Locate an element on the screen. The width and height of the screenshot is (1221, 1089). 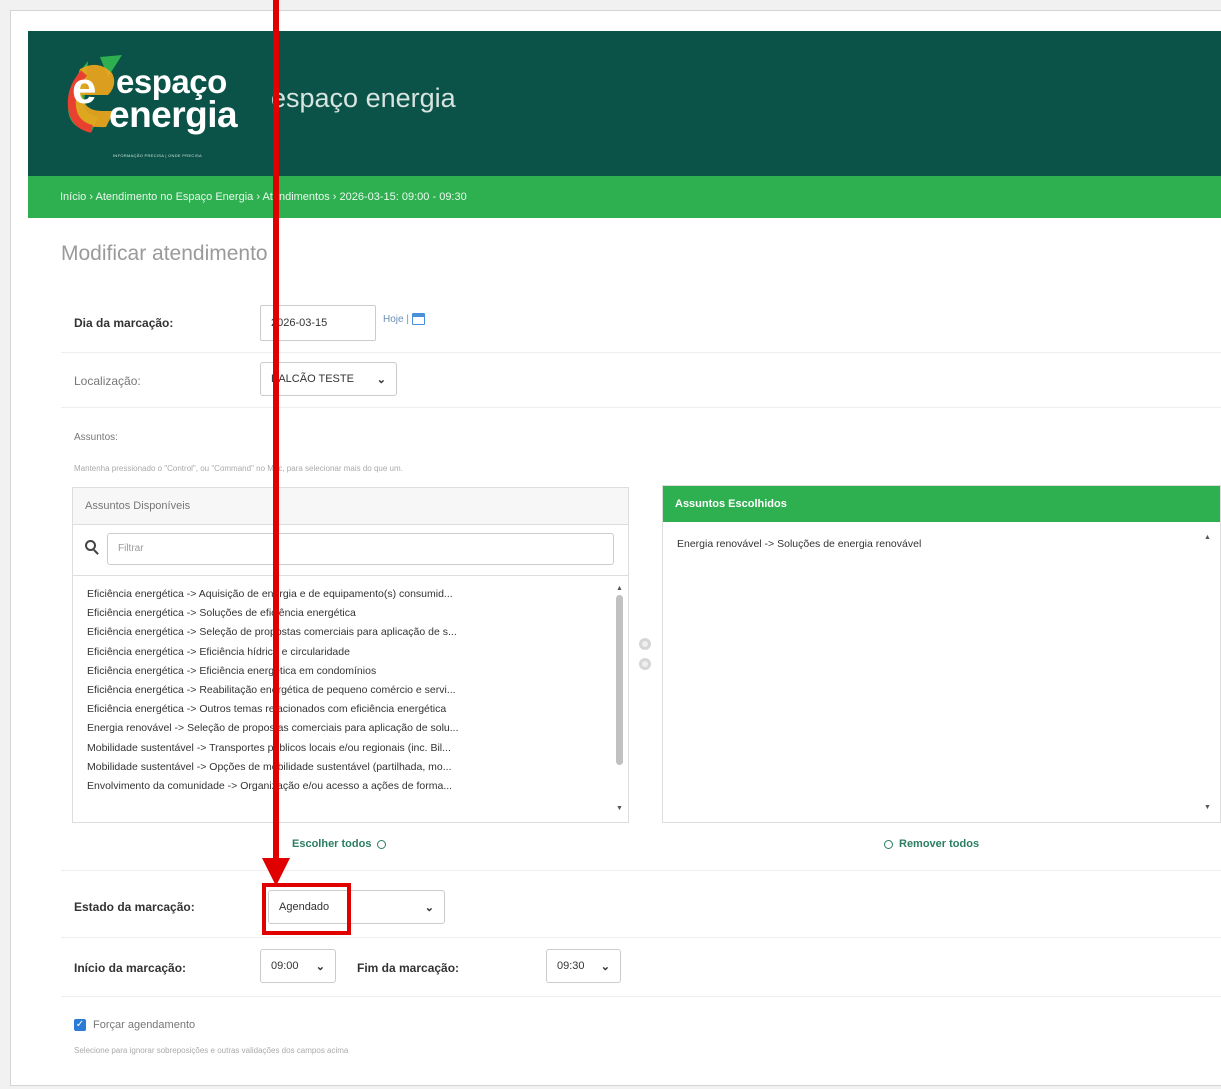
force-checkbox: ✓ is located at coordinates (80, 1025).